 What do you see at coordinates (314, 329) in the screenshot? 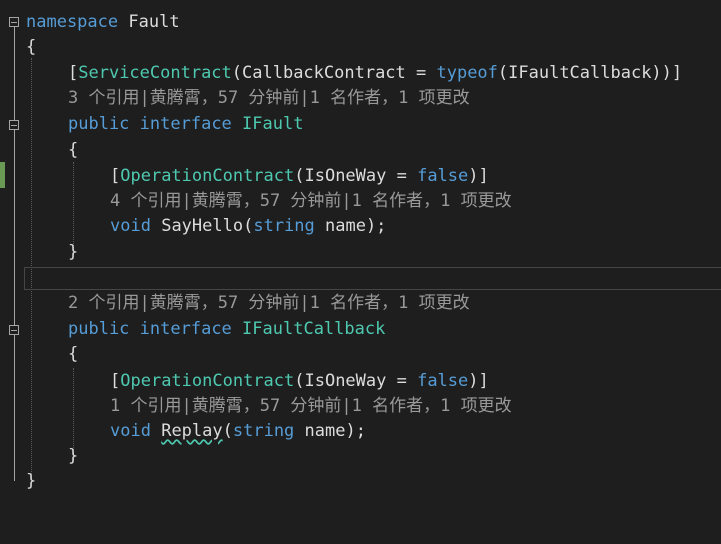
I see `interface-name: IFaultCallback` at bounding box center [314, 329].